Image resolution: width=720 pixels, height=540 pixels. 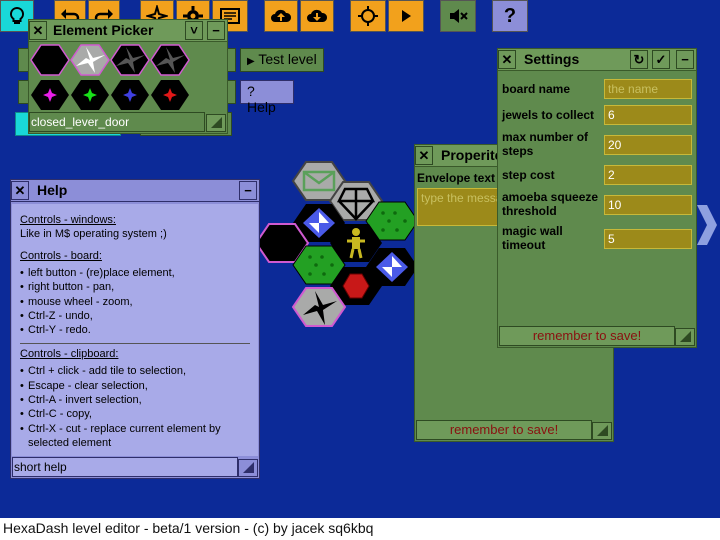 I want to click on element-palette, so click(x=129, y=78).